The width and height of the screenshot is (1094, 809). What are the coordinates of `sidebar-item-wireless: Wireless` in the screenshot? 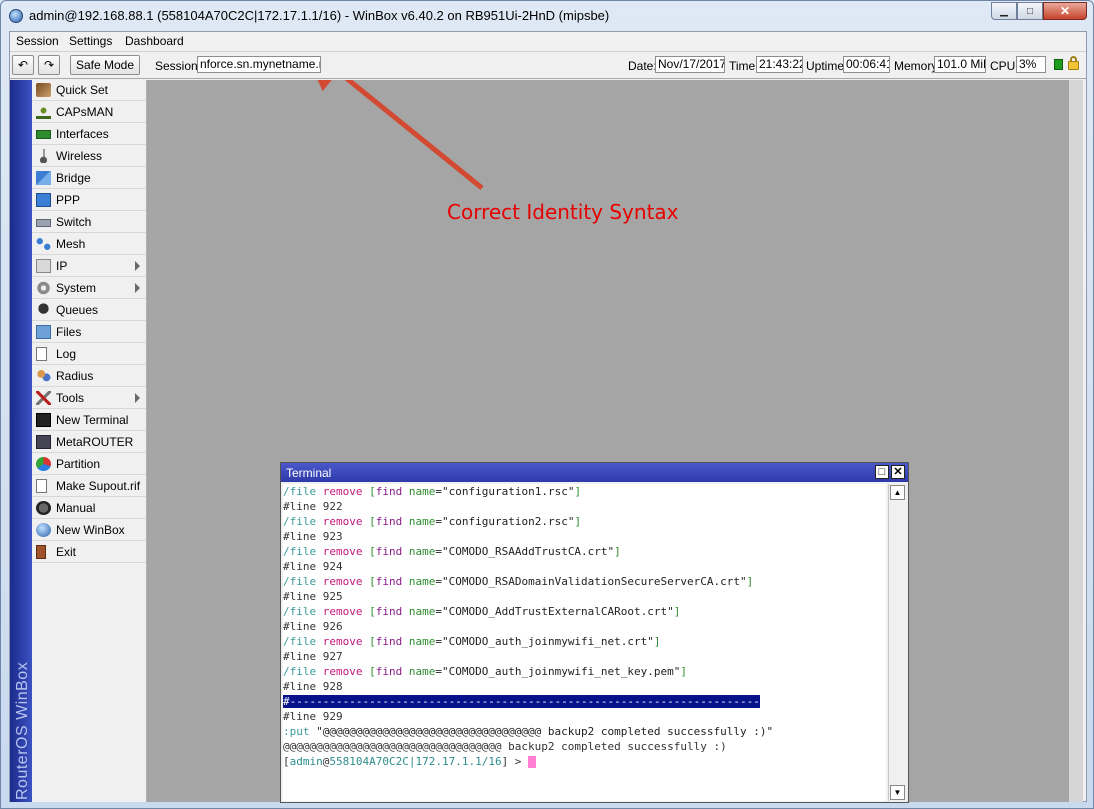 It's located at (89, 156).